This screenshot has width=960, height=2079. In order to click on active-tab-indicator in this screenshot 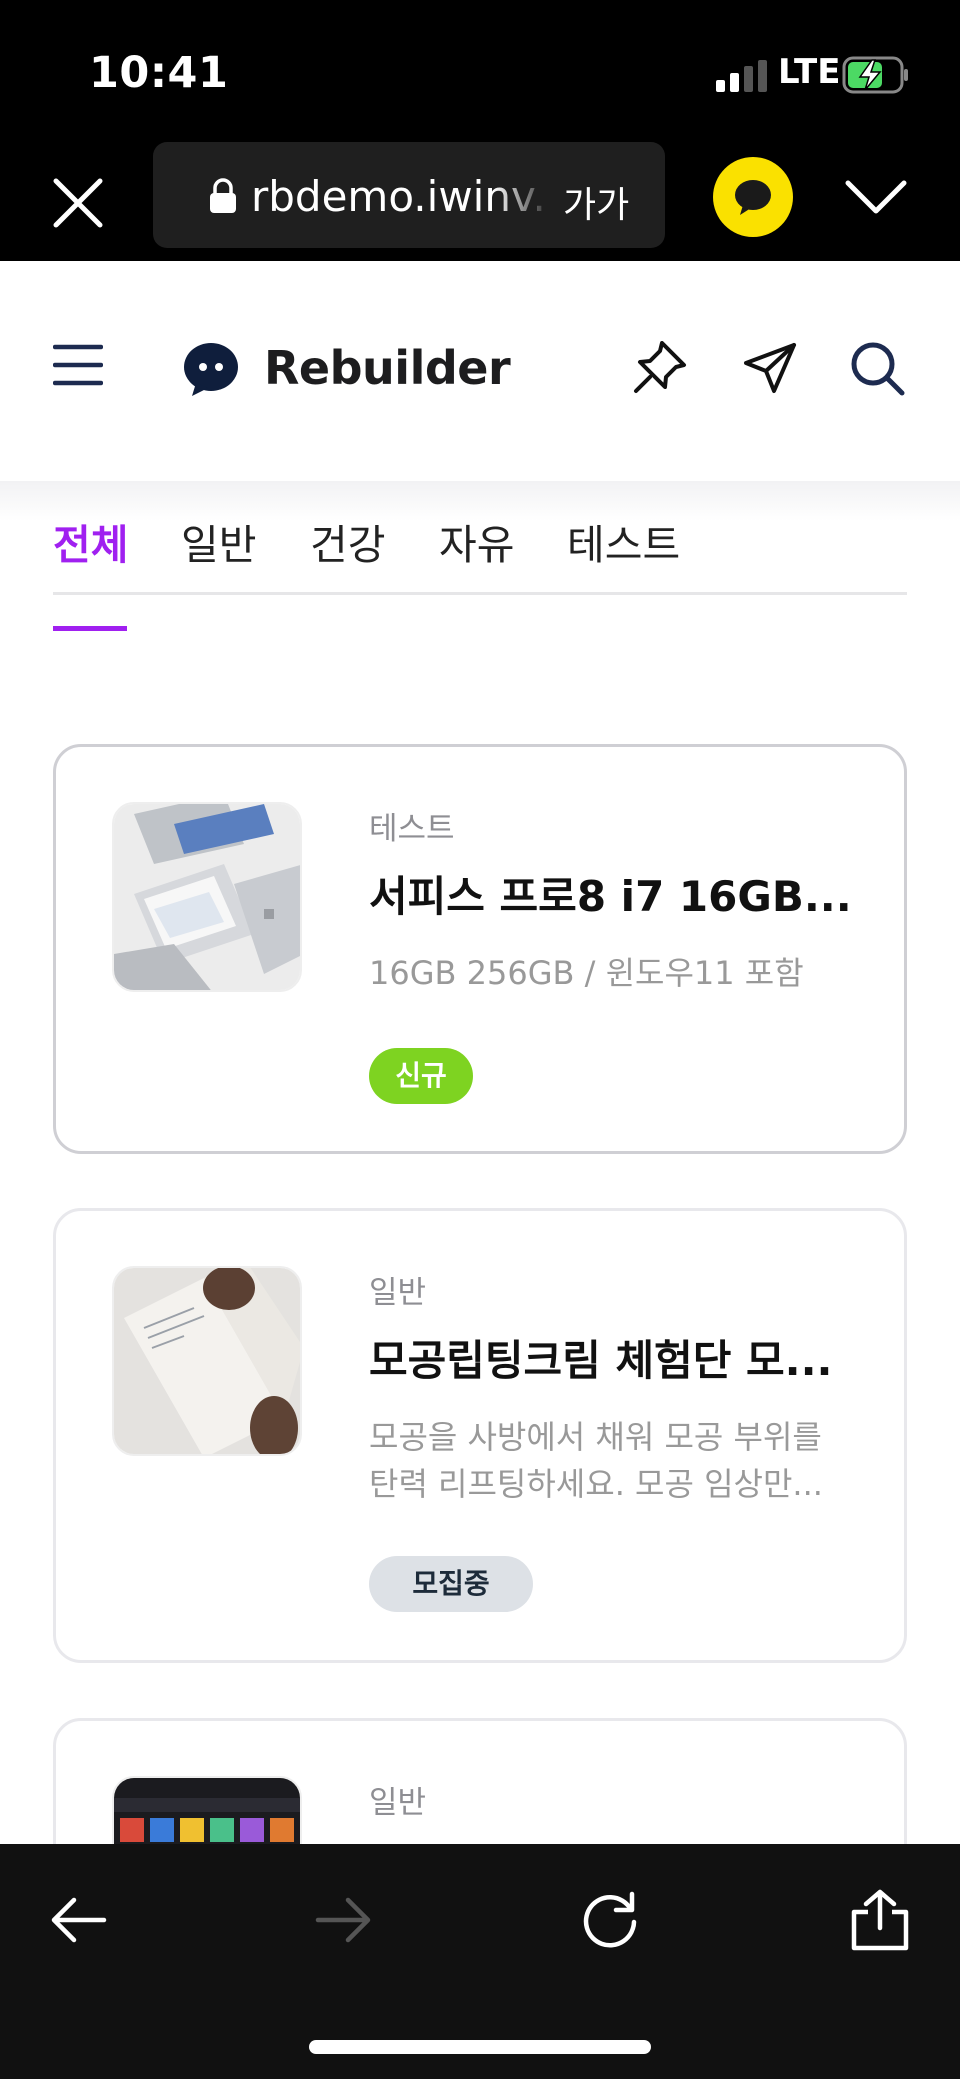, I will do `click(90, 628)`.